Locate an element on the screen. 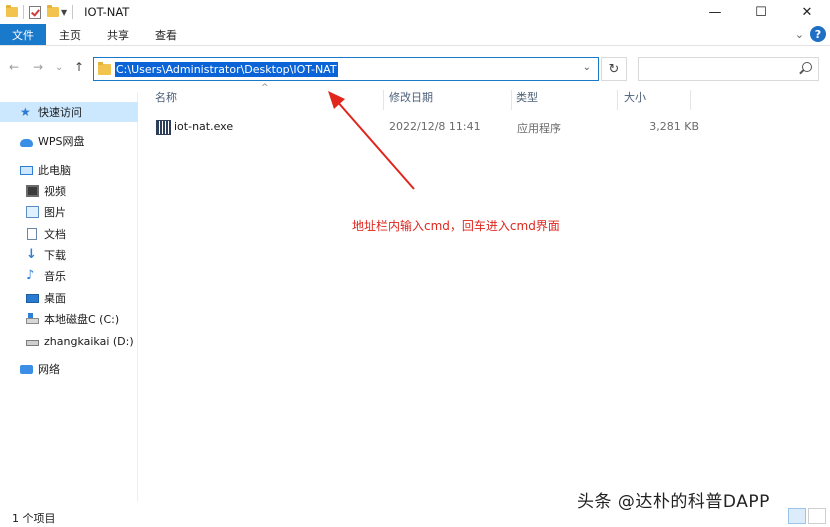  up-button: ↑ is located at coordinates (79, 67).